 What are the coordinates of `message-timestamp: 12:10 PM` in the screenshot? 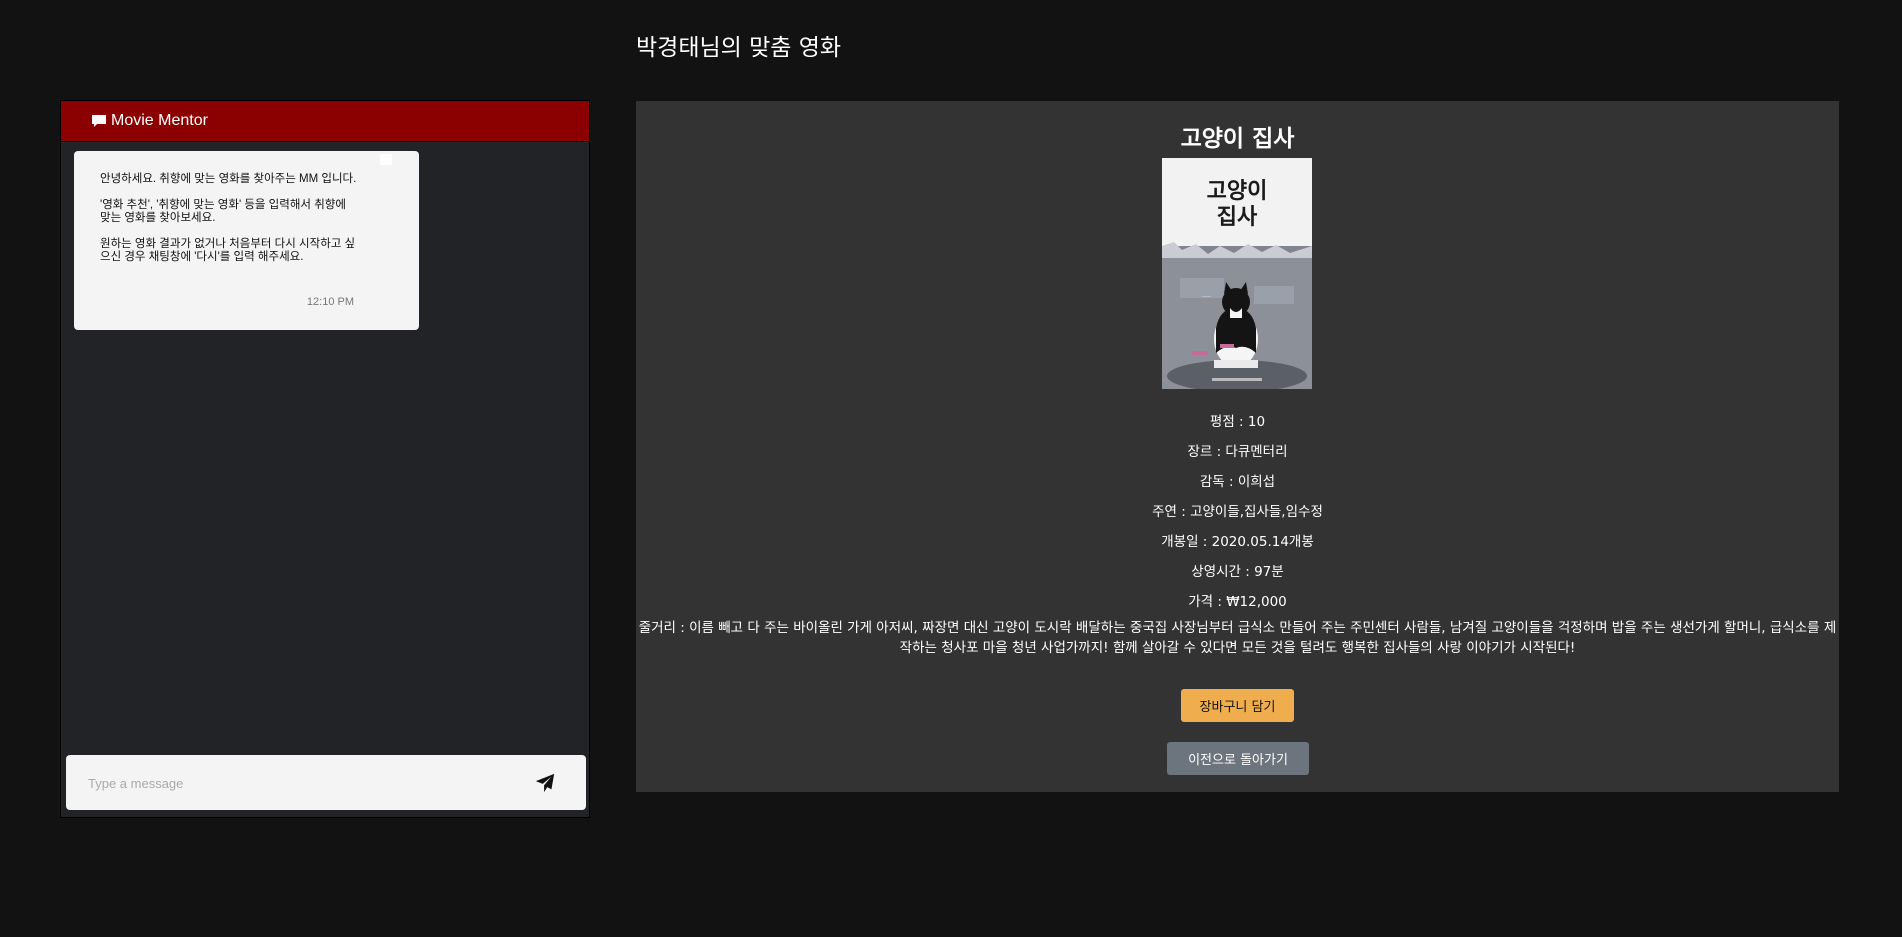 It's located at (330, 302).